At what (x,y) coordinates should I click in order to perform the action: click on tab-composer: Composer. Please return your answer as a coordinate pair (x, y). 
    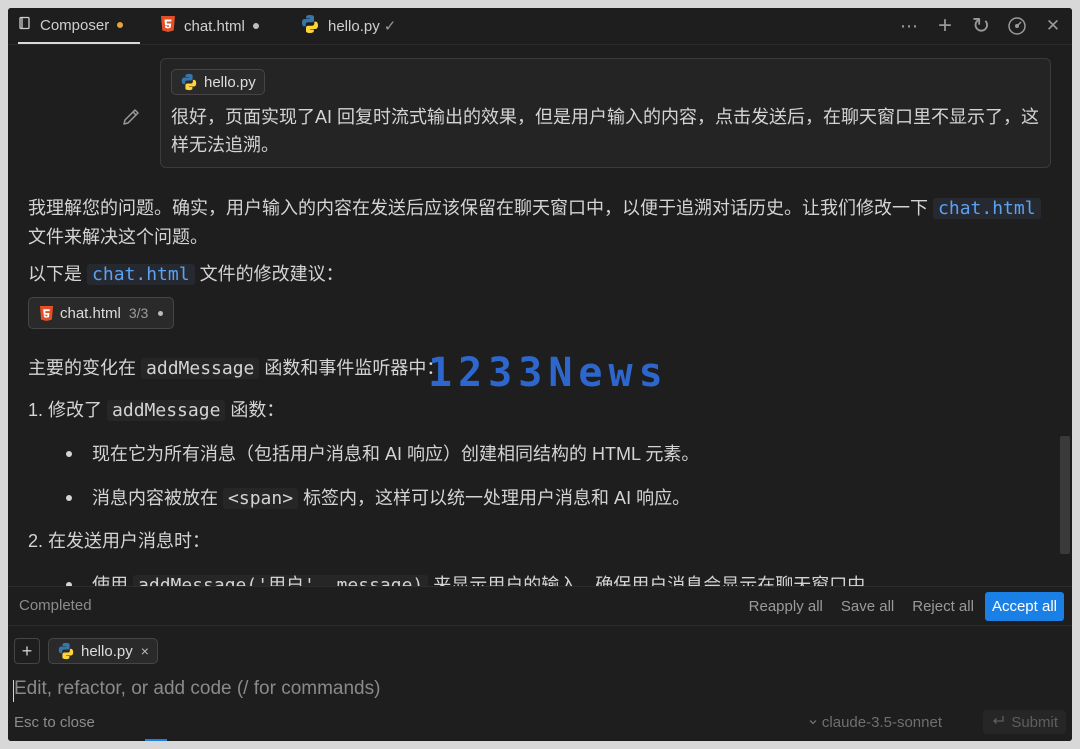
    Looking at the image, I should click on (79, 26).